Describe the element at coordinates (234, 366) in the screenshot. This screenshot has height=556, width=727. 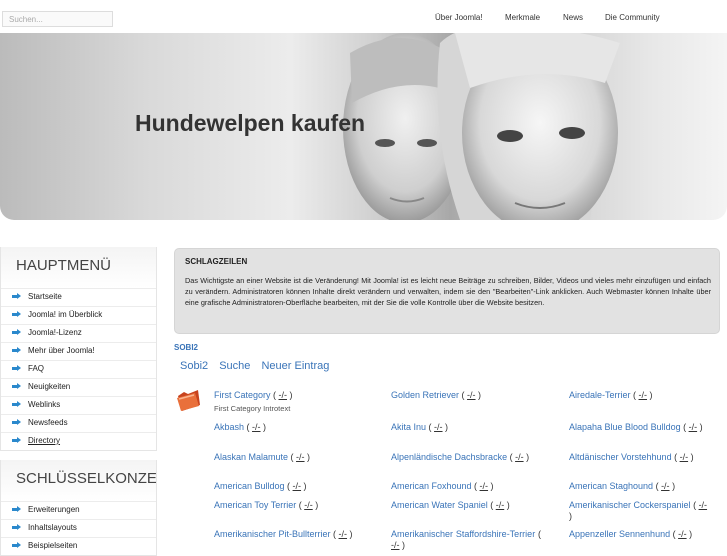
I see `sobi-nav-search: Suche` at that location.